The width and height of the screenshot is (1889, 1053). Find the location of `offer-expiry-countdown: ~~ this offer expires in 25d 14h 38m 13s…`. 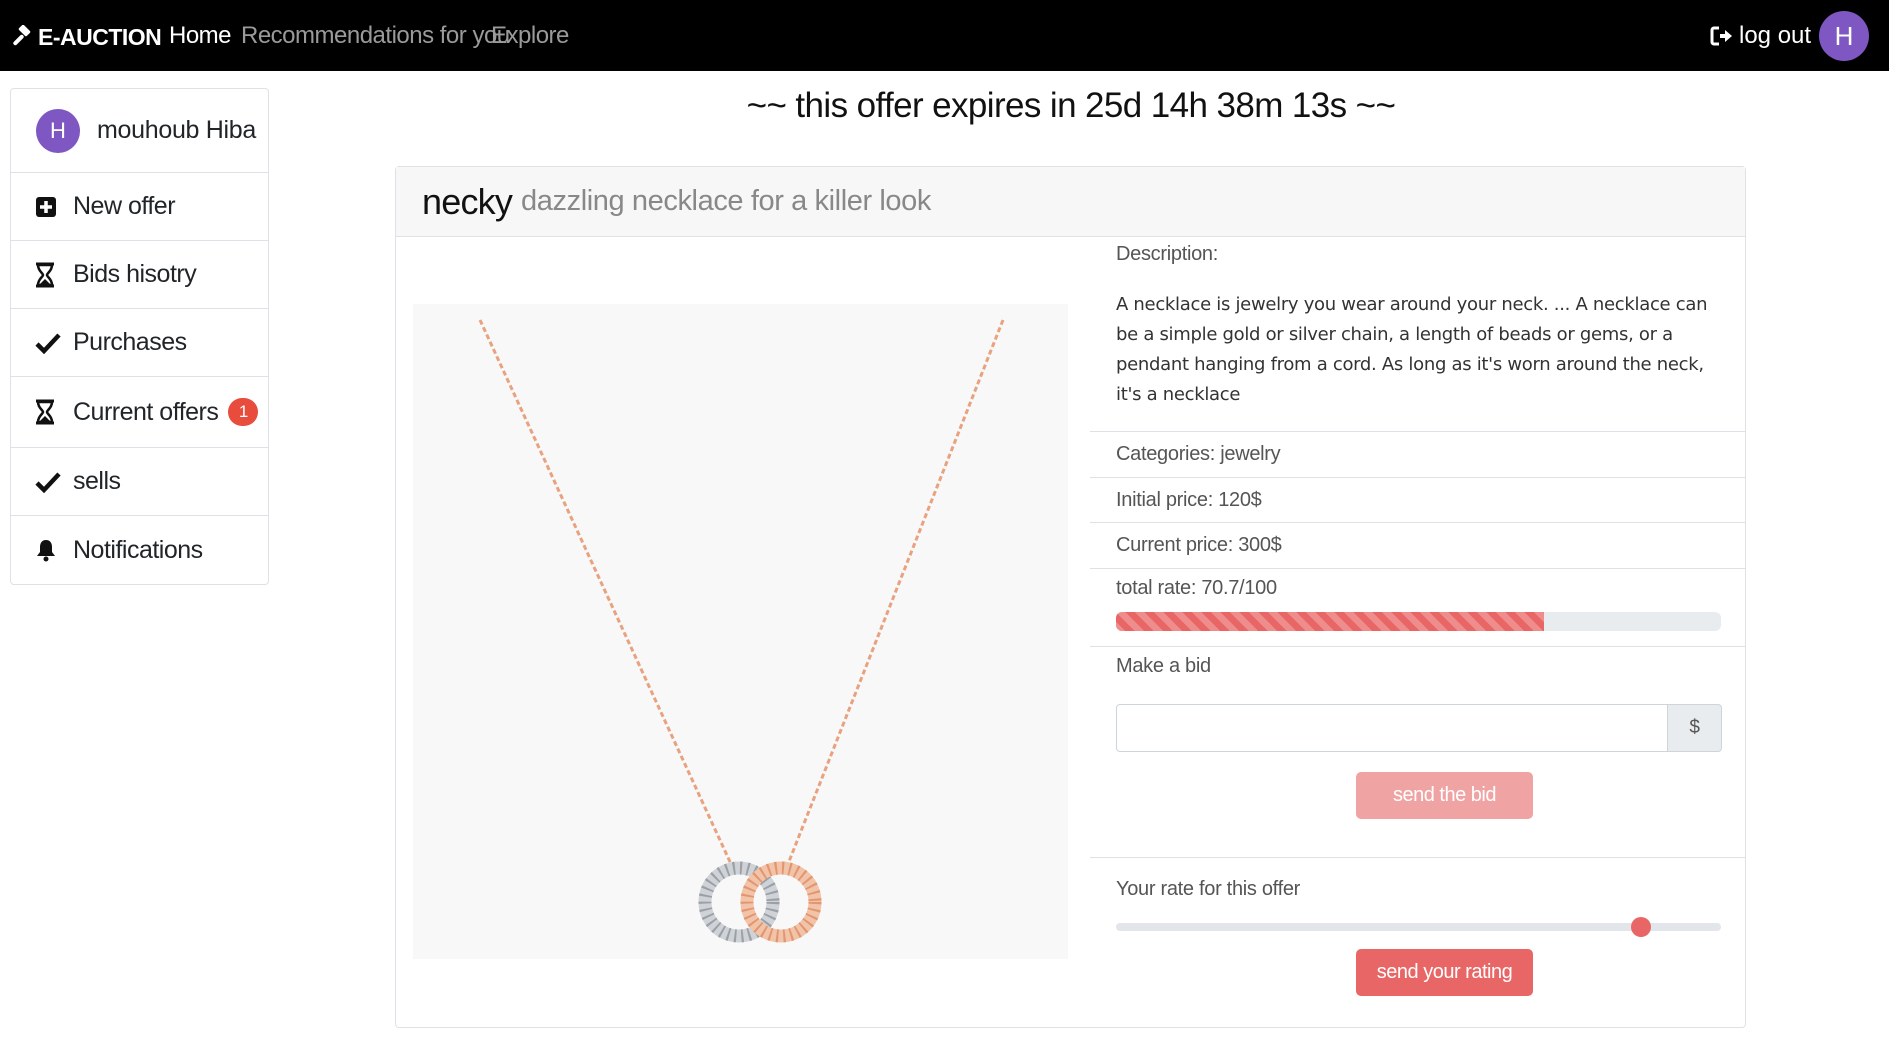

offer-expiry-countdown: ~~ this offer expires in 25d 14h 38m 13s… is located at coordinates (1071, 105).